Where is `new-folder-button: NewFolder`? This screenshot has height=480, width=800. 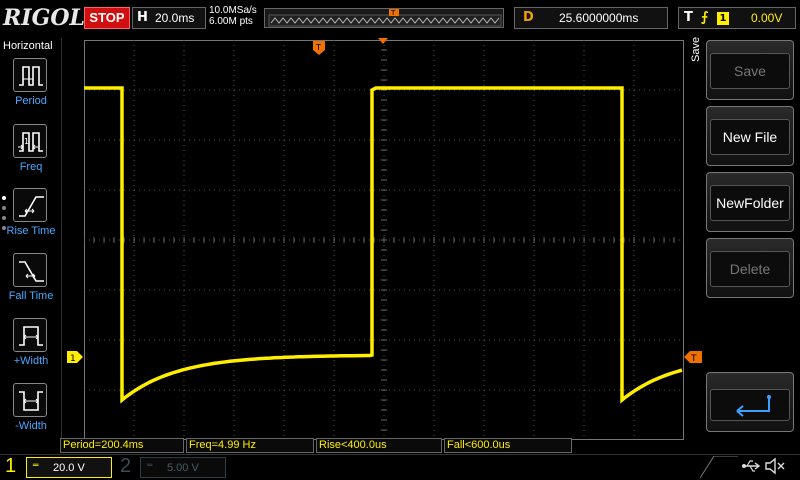
new-folder-button: NewFolder is located at coordinates (750, 202).